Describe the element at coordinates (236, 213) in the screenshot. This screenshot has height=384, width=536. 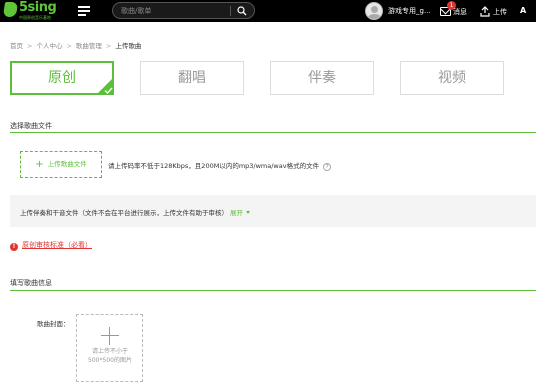
I see `expand-link: 展开` at that location.